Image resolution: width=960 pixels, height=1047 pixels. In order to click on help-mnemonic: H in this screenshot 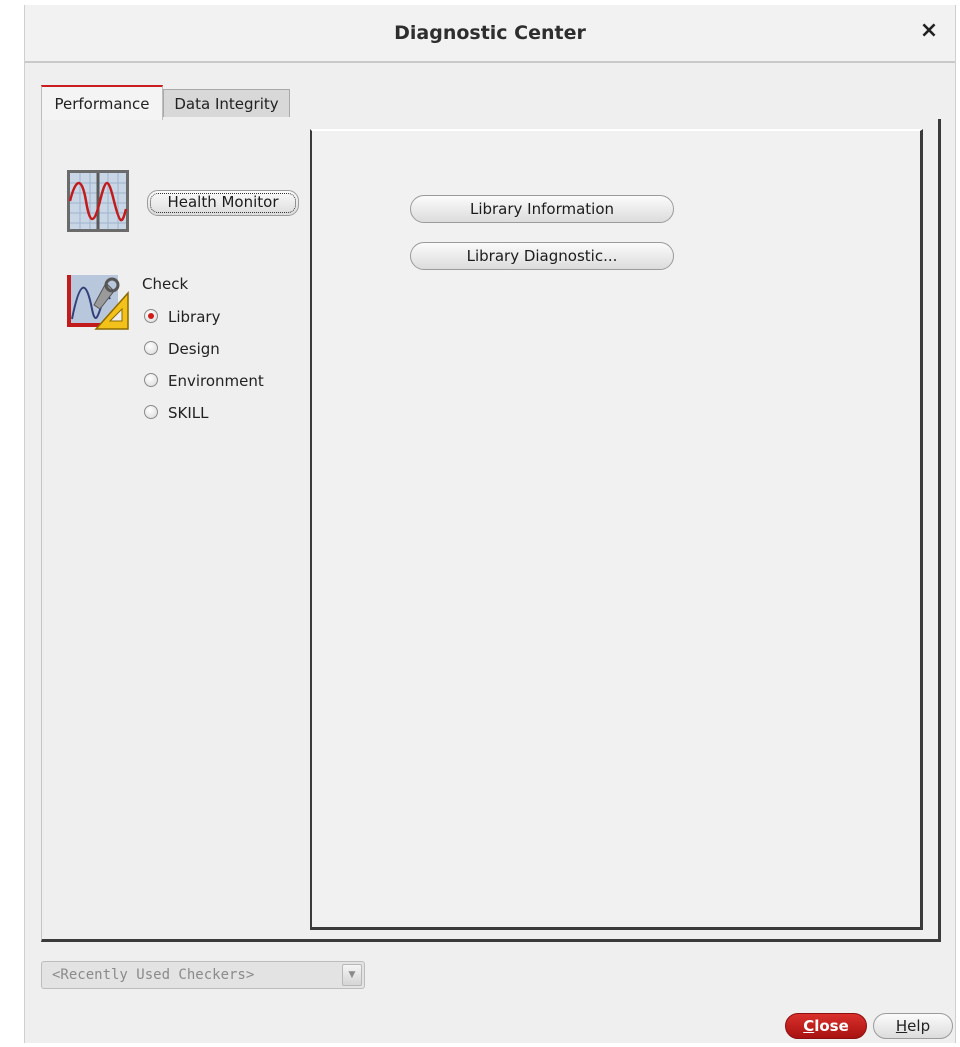, I will do `click(901, 1026)`.